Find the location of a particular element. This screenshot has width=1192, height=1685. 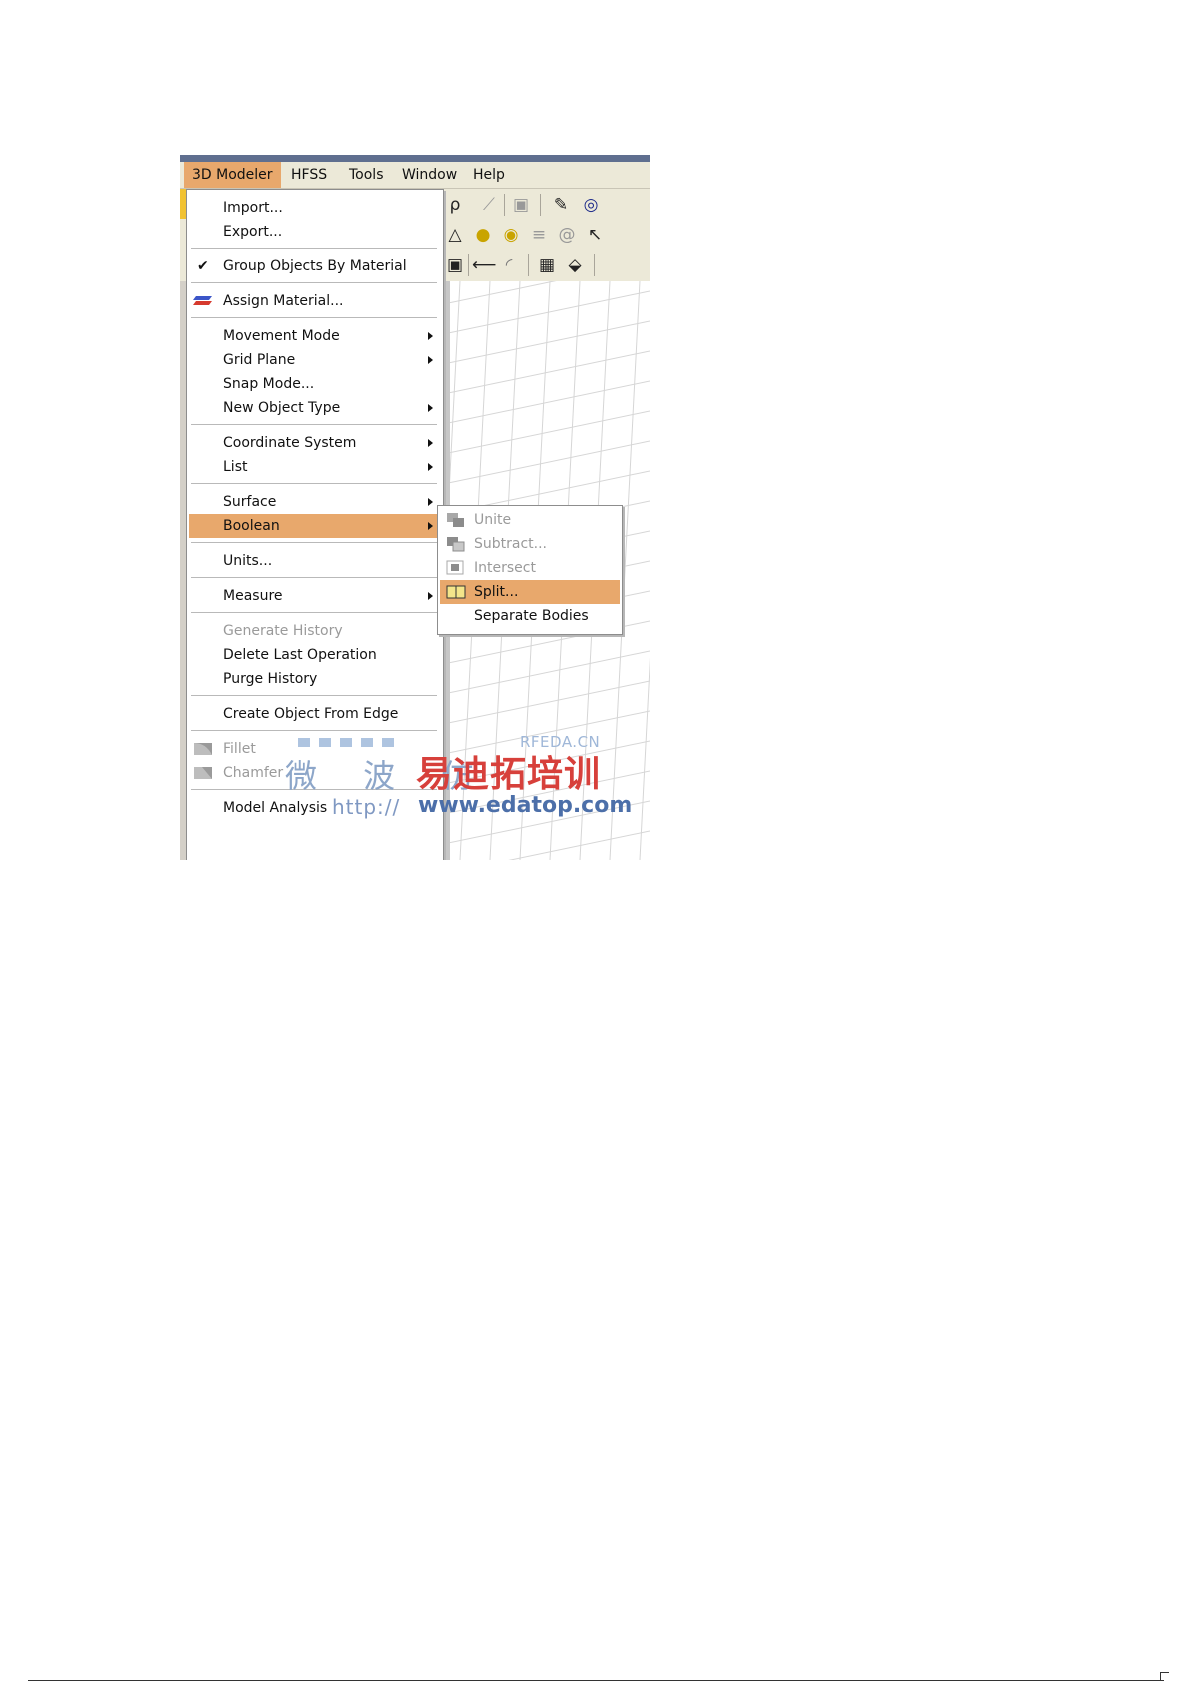

menu-item-model-analysis: Model Analysis is located at coordinates (315, 808).